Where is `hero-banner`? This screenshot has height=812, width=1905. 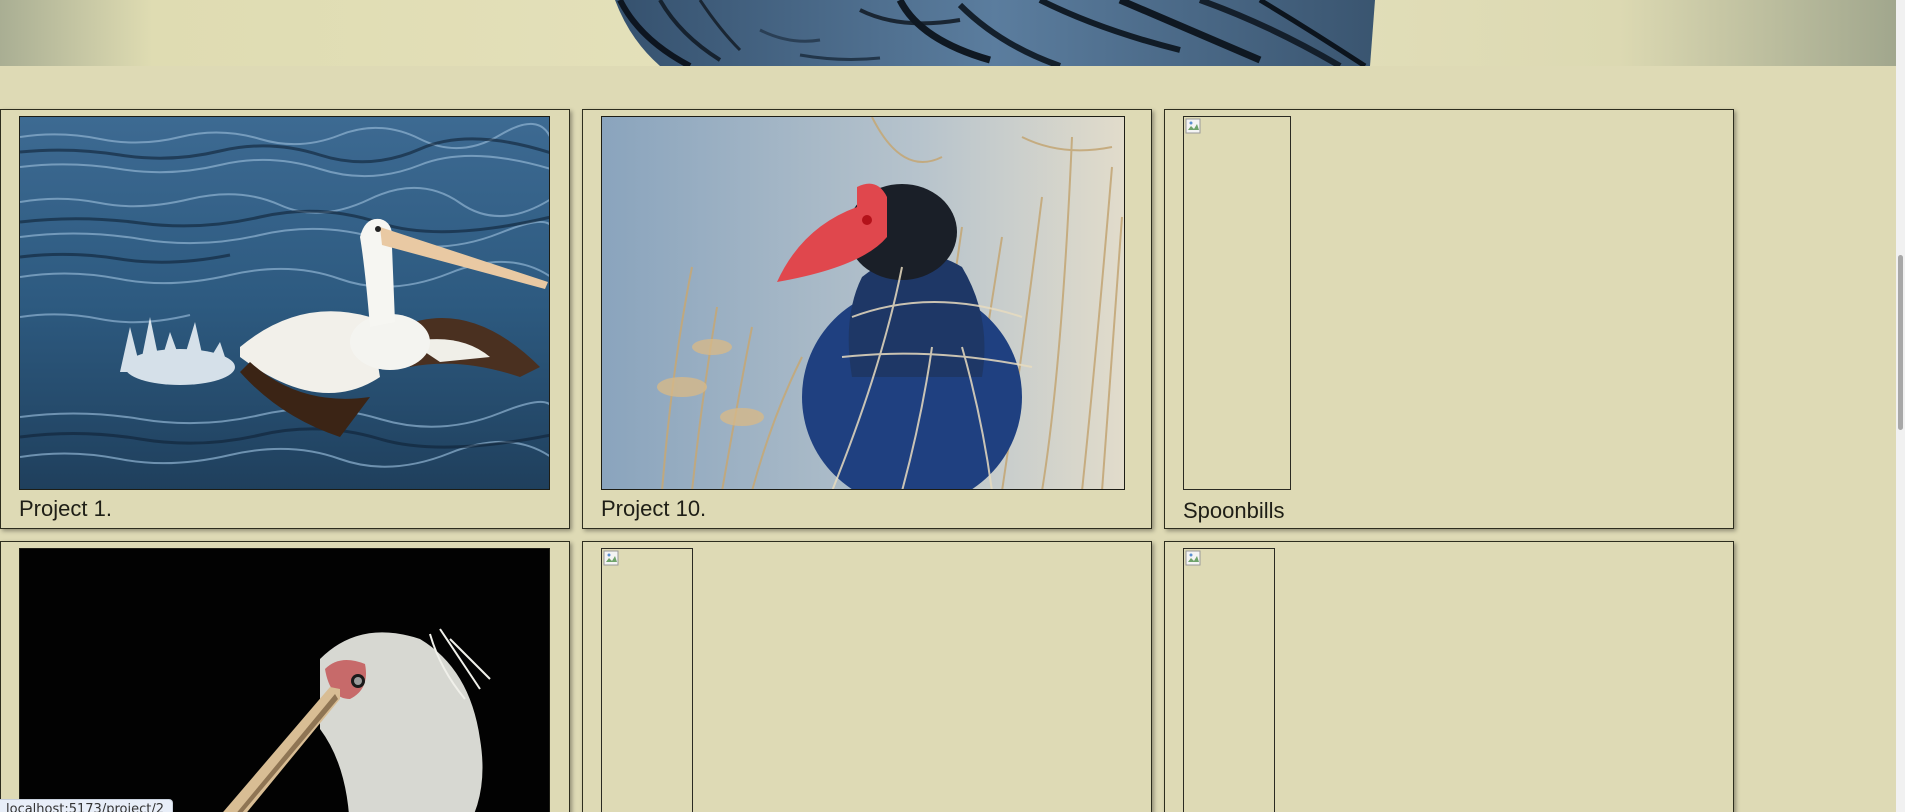 hero-banner is located at coordinates (952, 33).